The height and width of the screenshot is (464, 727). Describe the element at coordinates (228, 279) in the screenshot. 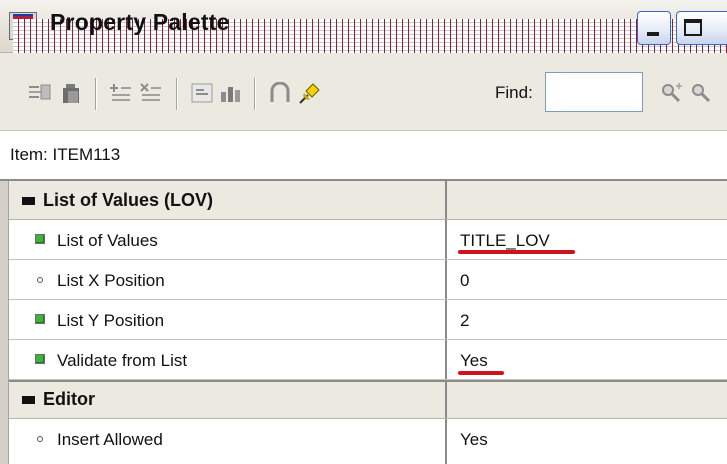

I see `property-name-cell: List X Position` at that location.